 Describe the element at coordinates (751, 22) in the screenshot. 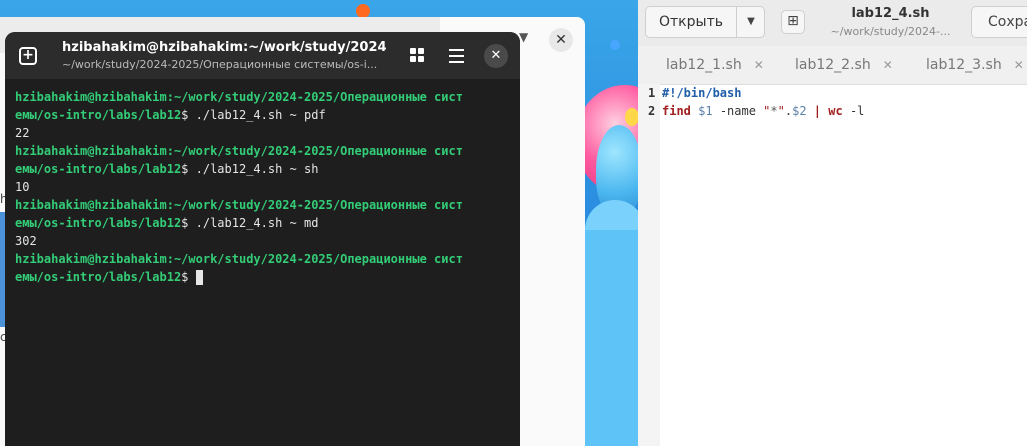

I see `open-dropdown-icon: ▼` at that location.